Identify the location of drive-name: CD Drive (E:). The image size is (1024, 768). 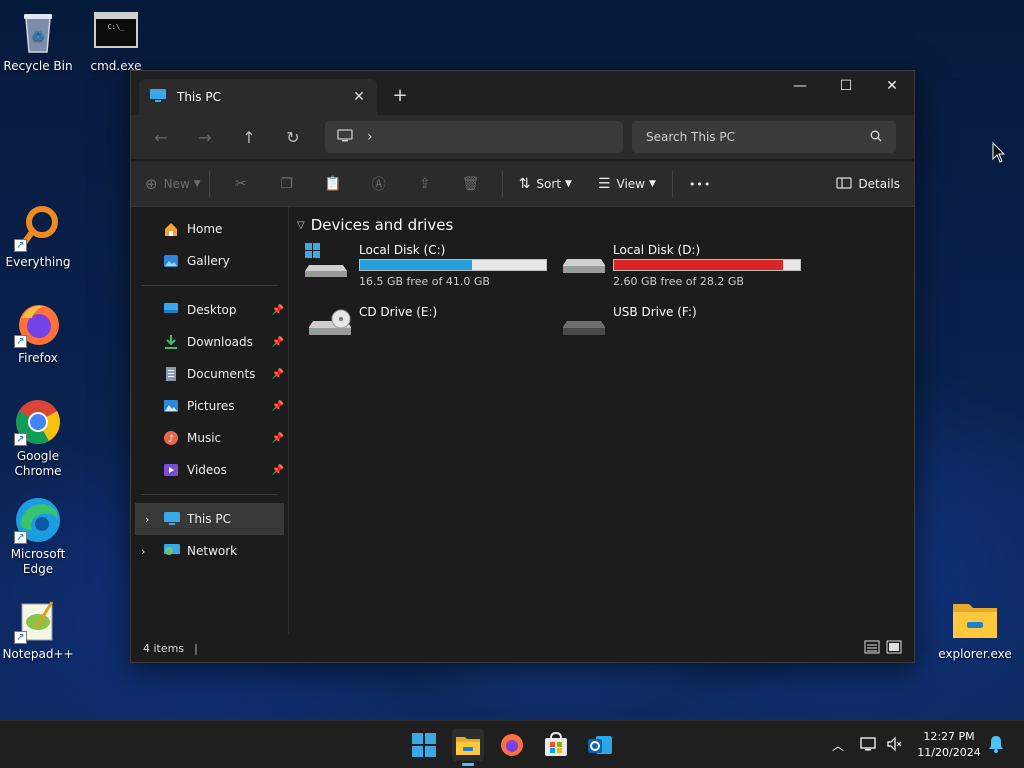
(398, 312).